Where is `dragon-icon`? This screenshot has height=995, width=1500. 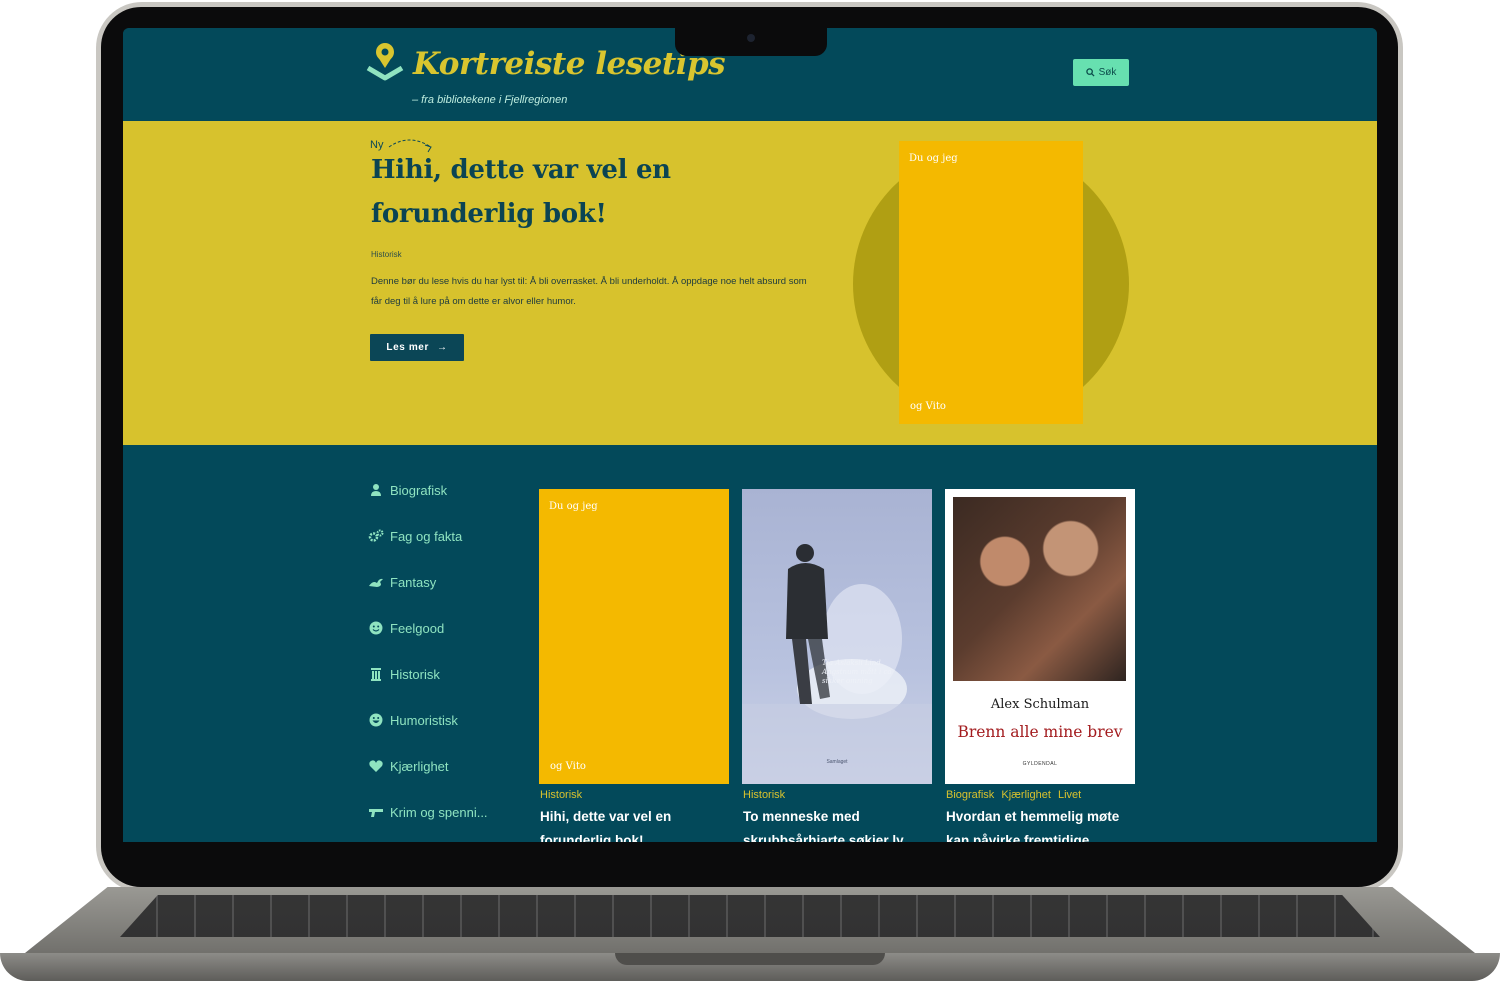 dragon-icon is located at coordinates (376, 582).